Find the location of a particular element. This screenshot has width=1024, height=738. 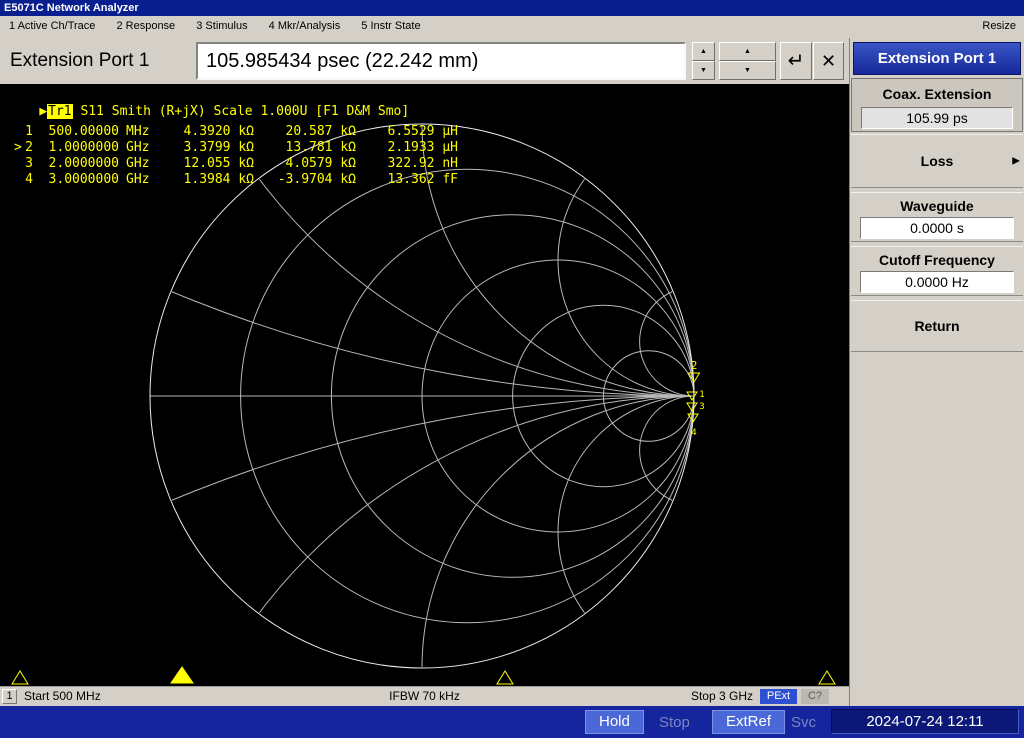

entry-label: Extension Port 1 is located at coordinates (80, 60).